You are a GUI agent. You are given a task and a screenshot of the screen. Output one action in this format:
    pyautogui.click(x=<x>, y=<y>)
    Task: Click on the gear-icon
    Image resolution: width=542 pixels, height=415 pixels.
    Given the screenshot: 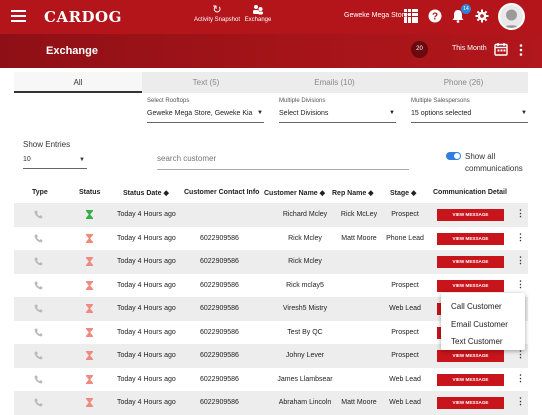 What is the action you would take?
    pyautogui.click(x=482, y=16)
    